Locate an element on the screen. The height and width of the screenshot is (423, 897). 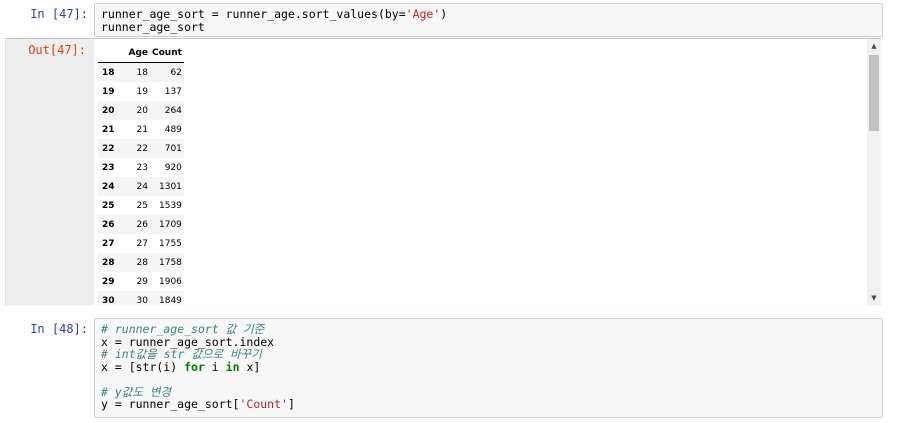
age-cell: 27 is located at coordinates (142, 243).